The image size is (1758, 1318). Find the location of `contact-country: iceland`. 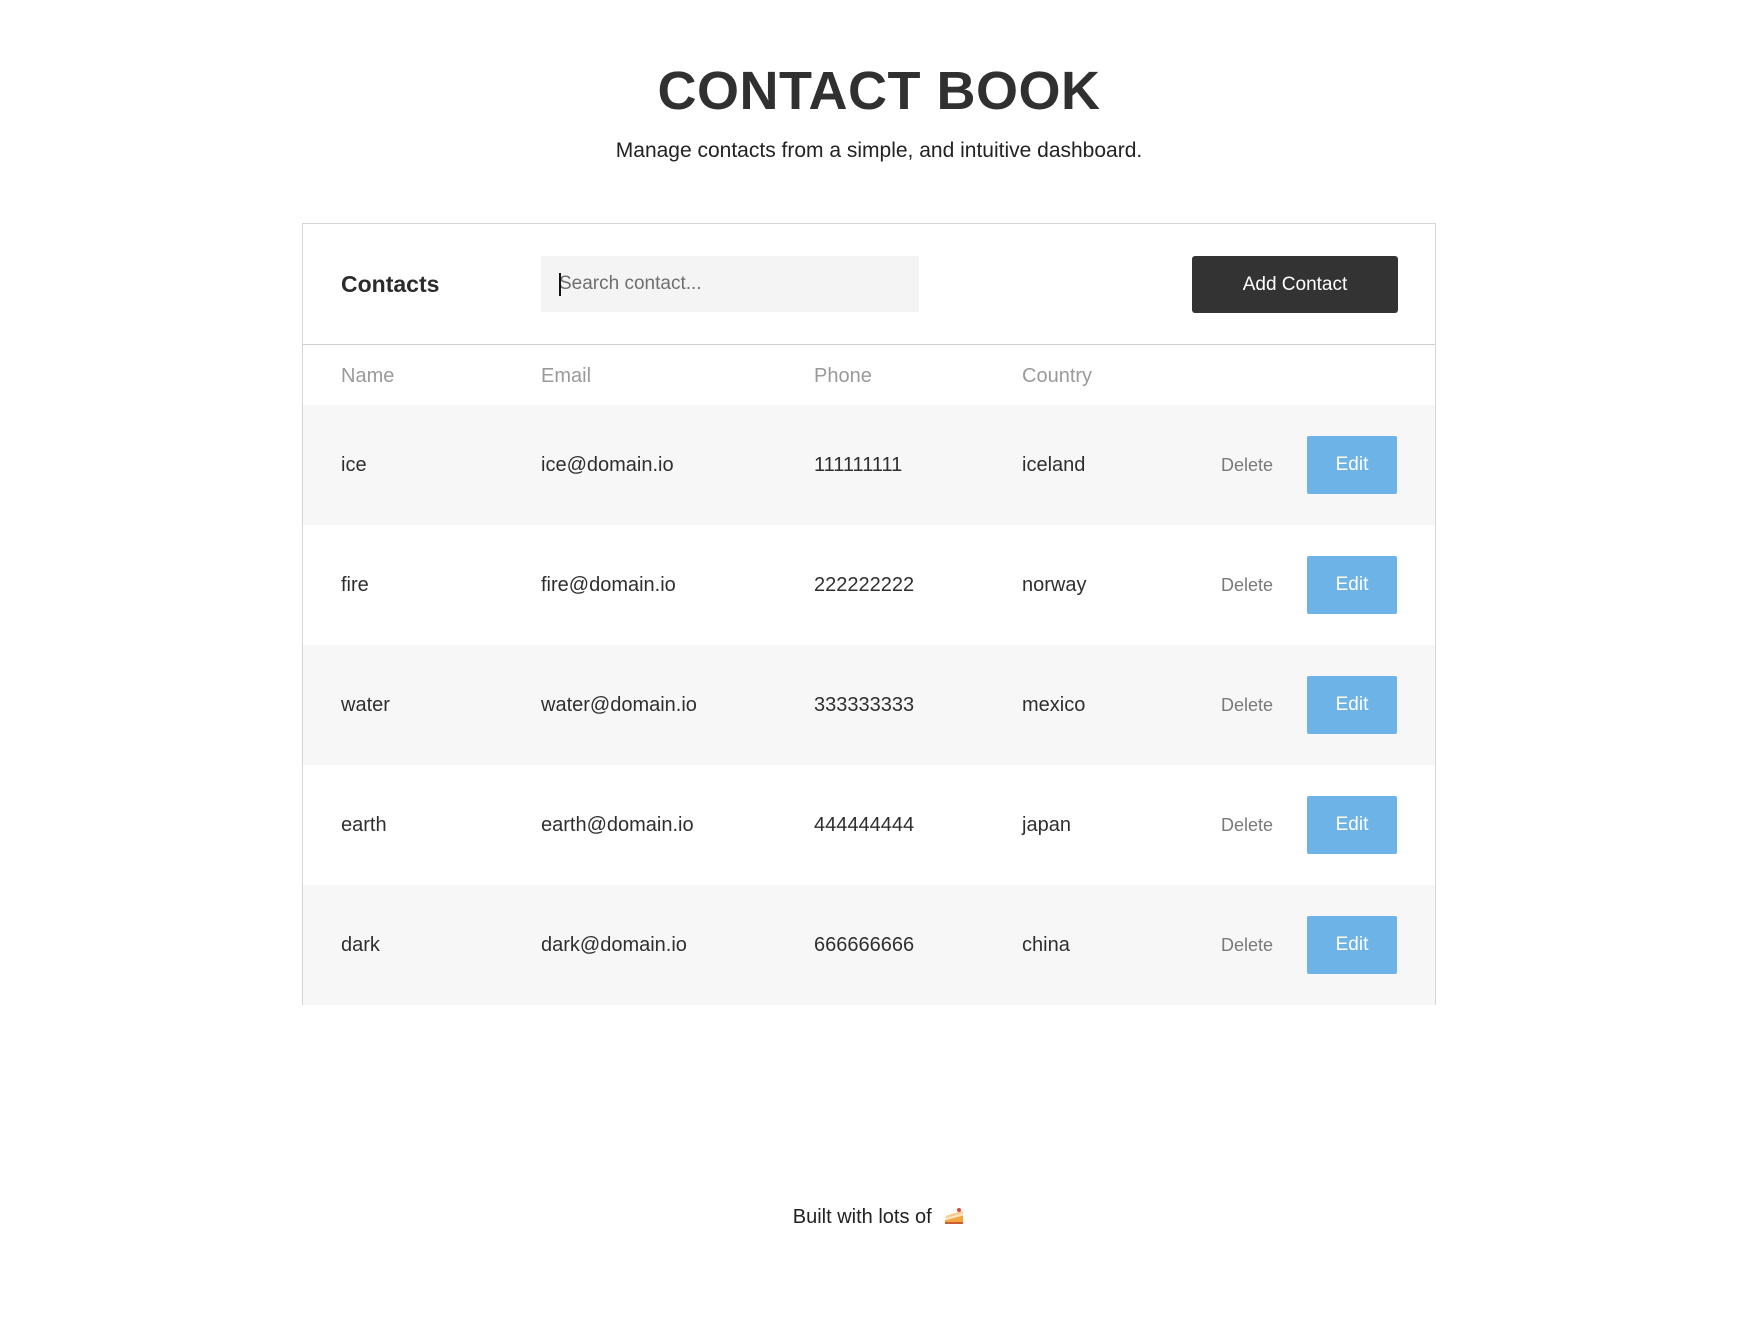

contact-country: iceland is located at coordinates (1054, 465).